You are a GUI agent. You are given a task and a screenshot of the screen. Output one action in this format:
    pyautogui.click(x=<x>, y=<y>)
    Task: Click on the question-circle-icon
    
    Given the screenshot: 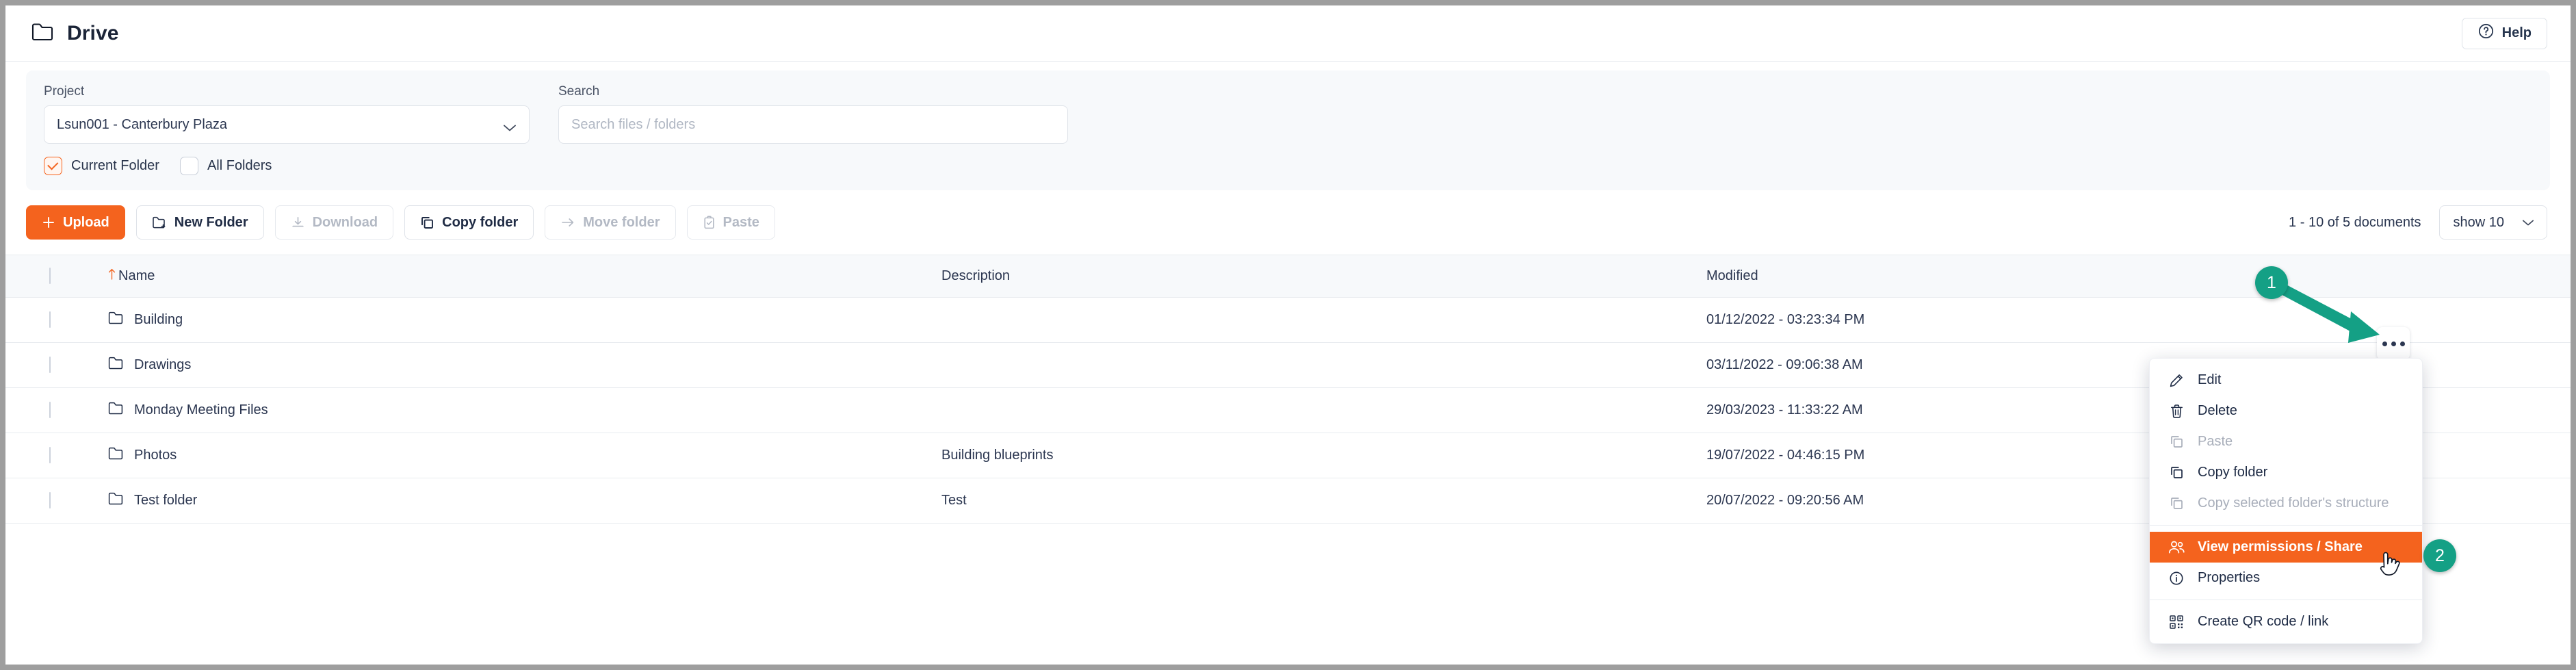 What is the action you would take?
    pyautogui.click(x=2486, y=33)
    